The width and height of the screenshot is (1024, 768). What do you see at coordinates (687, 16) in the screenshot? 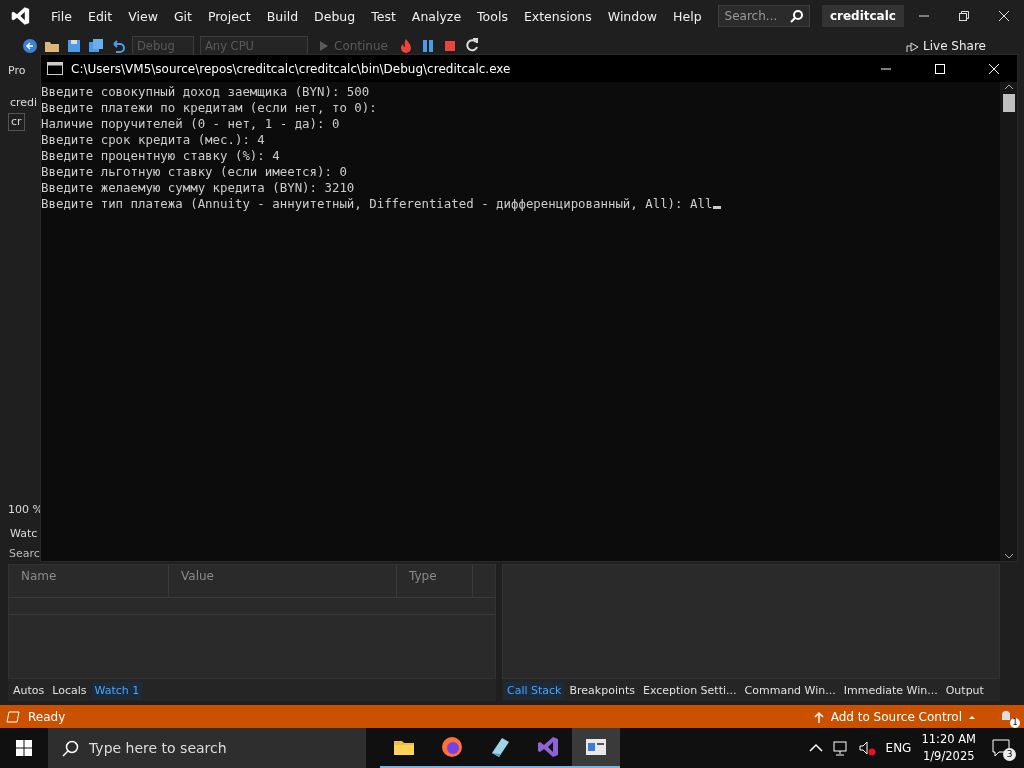
I see `menu-item: Help` at bounding box center [687, 16].